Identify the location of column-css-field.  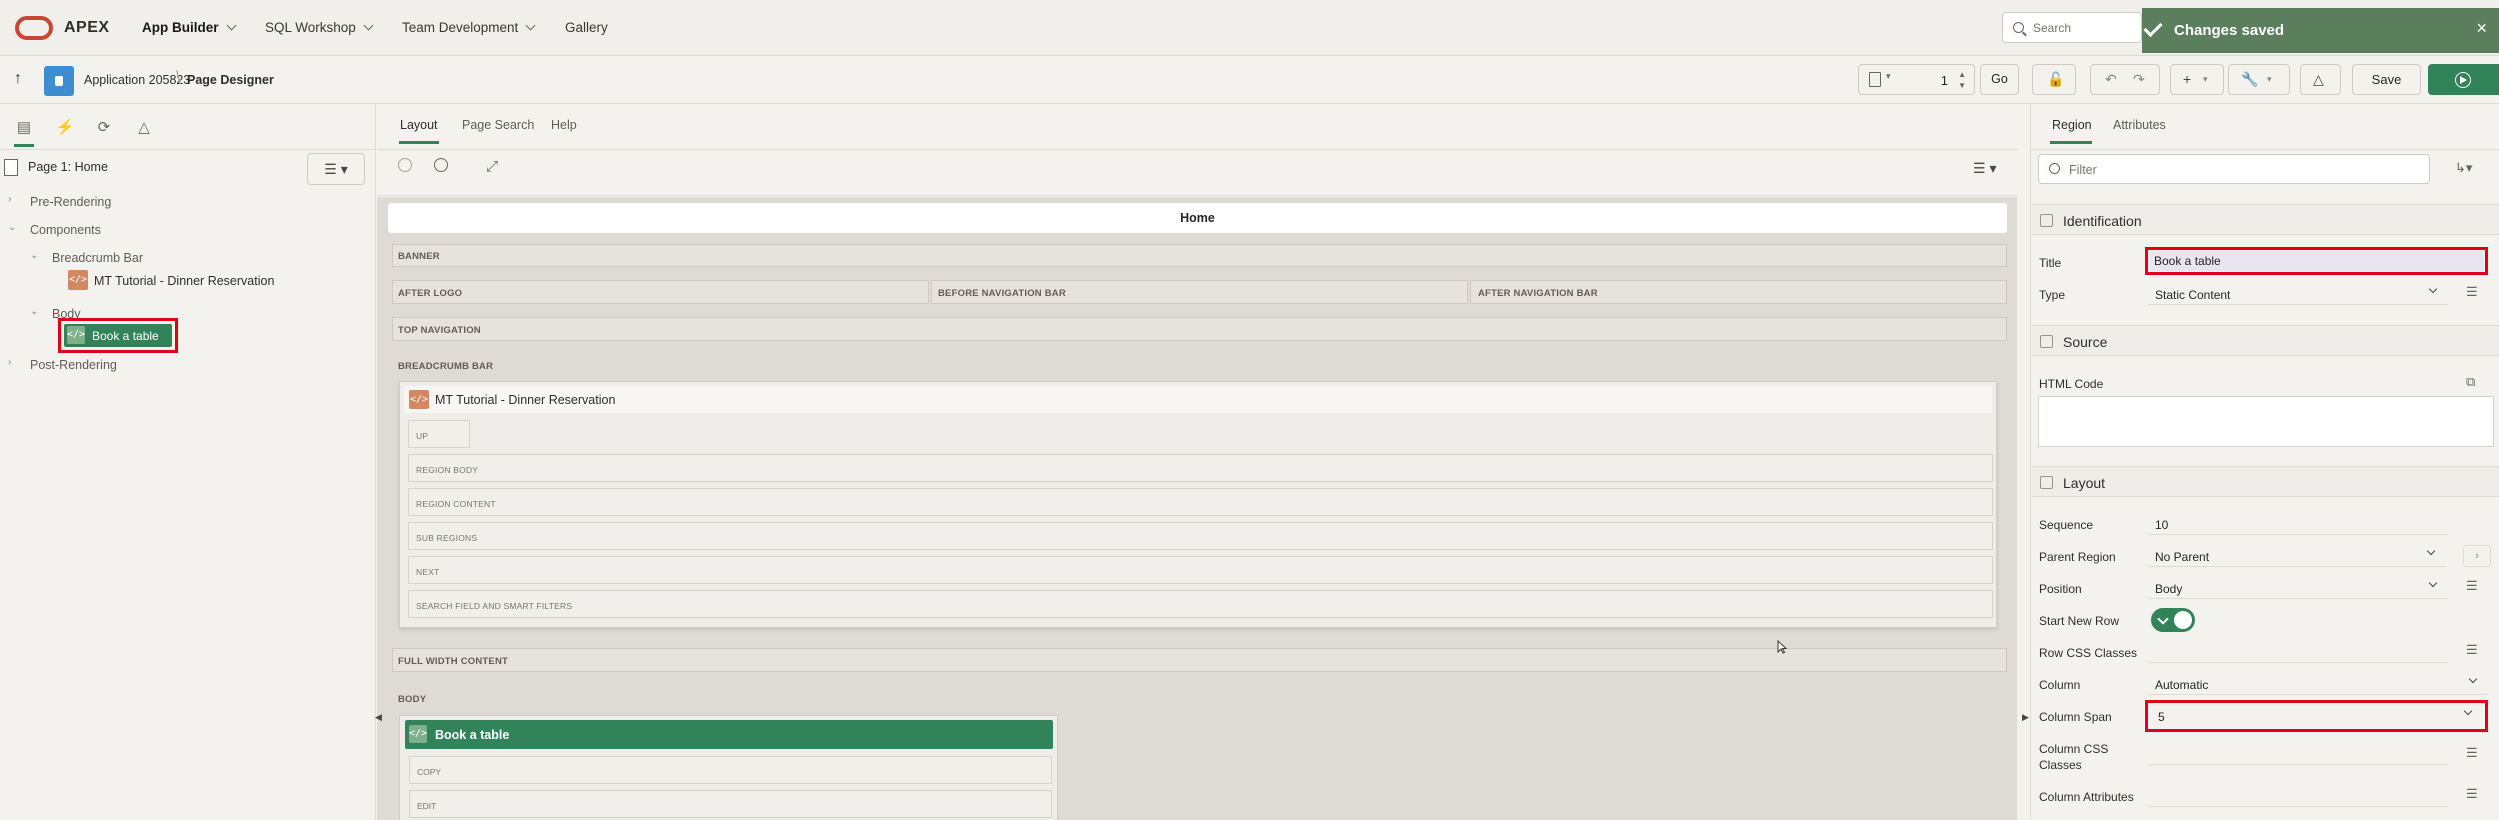
(2298, 754).